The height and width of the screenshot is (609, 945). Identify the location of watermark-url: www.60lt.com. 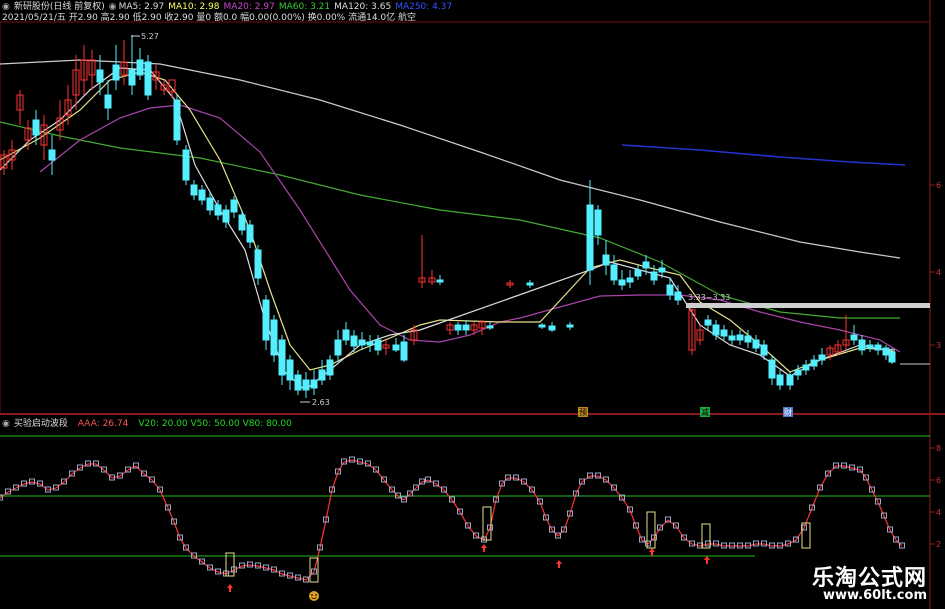
(874, 595).